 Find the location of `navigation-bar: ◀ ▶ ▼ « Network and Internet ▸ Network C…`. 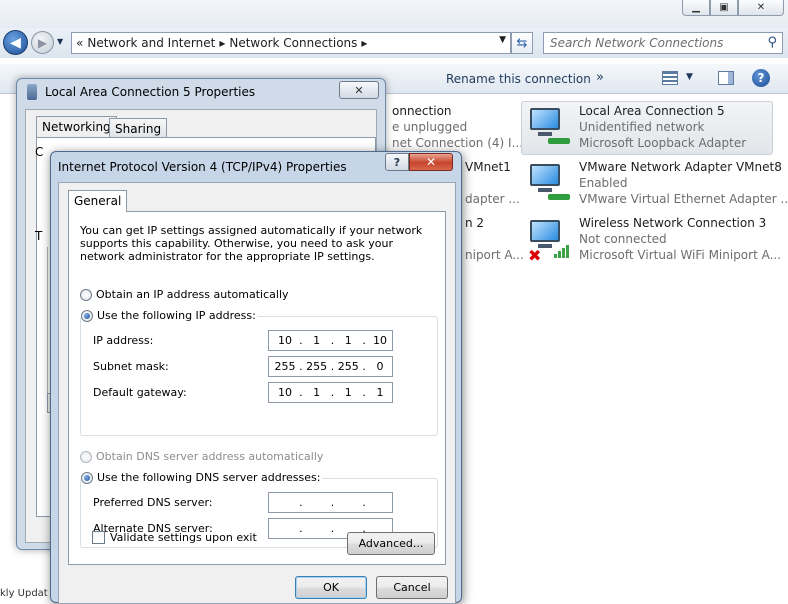

navigation-bar: ◀ ▶ ▼ « Network and Internet ▸ Network C… is located at coordinates (394, 43).